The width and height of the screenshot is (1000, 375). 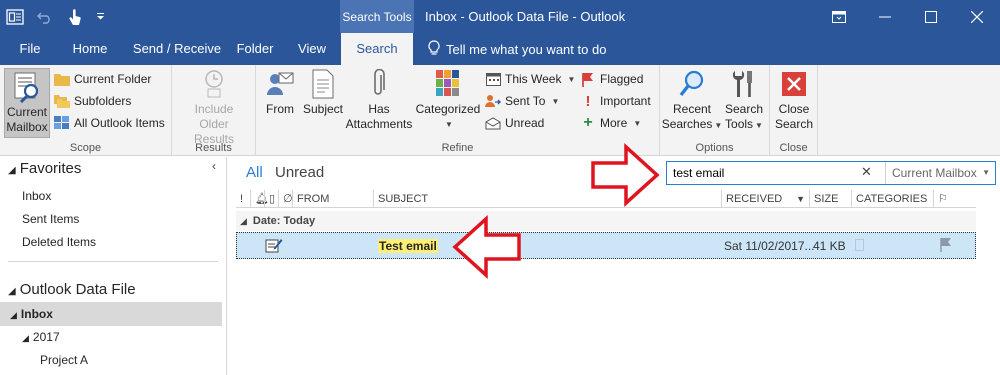 What do you see at coordinates (45, 16) in the screenshot?
I see `undo-icon` at bounding box center [45, 16].